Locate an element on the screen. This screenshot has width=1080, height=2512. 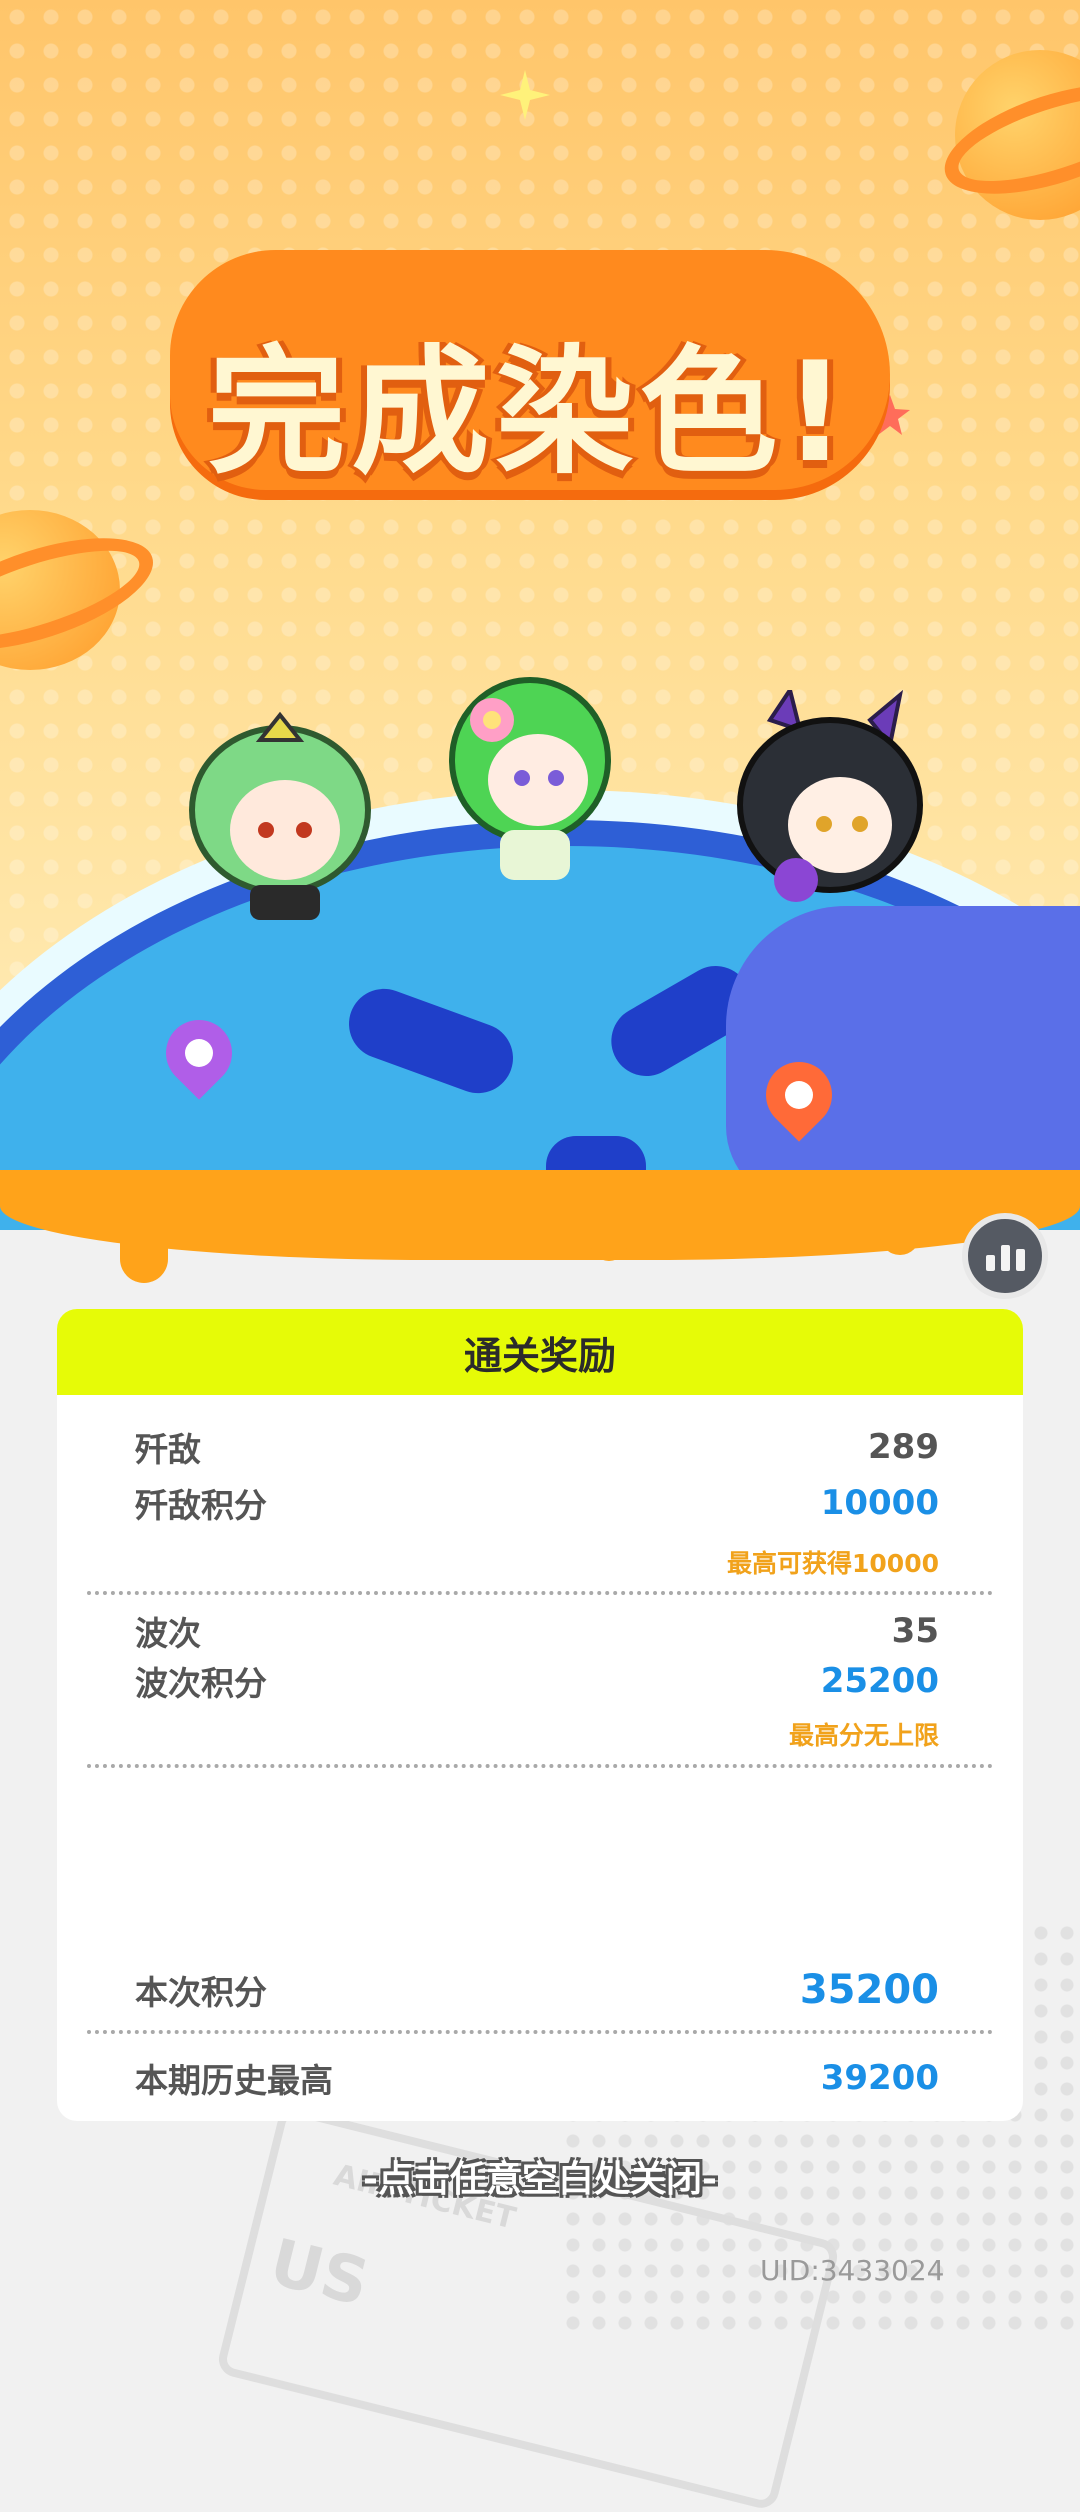
page-title: 完成染色! is located at coordinates (530, 412).